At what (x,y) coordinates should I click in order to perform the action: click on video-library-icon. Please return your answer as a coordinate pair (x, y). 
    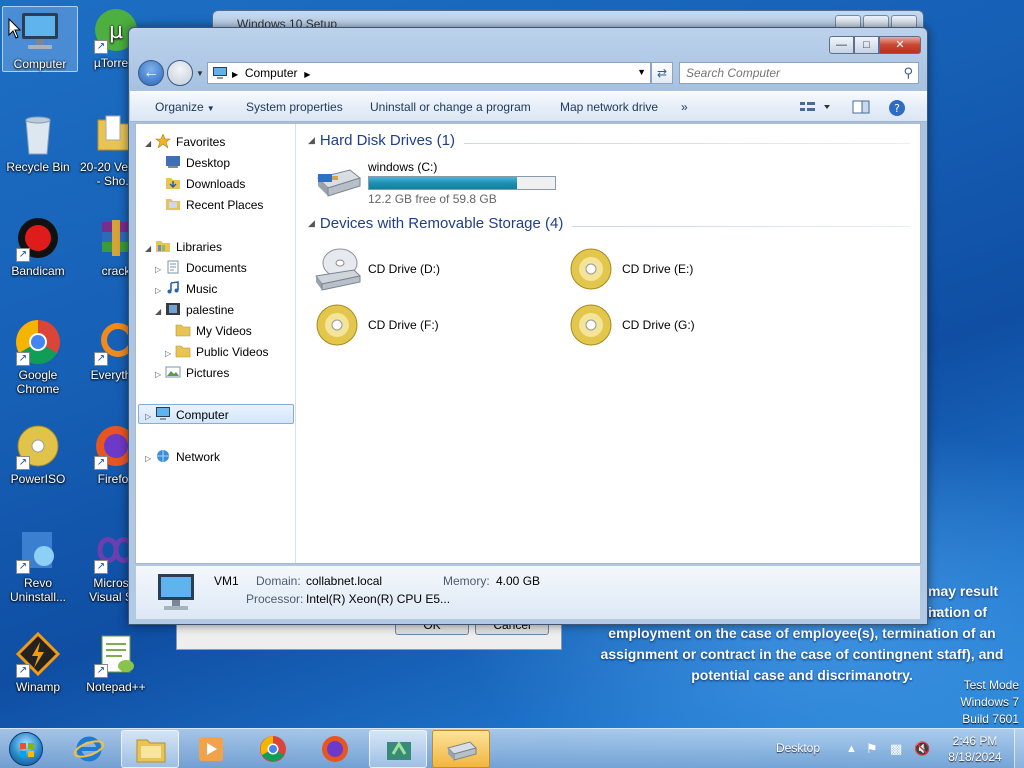
    Looking at the image, I should click on (173, 309).